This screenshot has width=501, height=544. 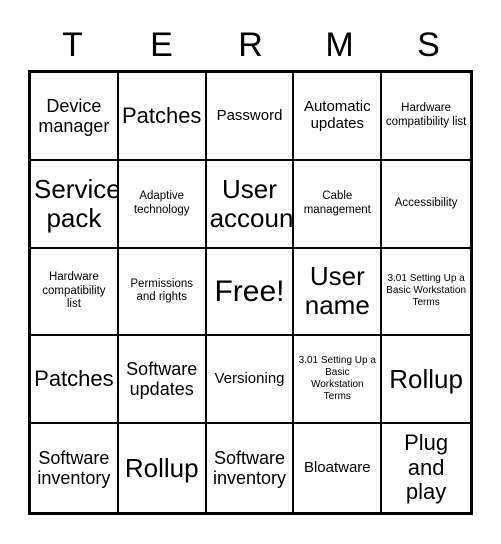 I want to click on bingo-cell-label: Device manager, so click(x=74, y=115).